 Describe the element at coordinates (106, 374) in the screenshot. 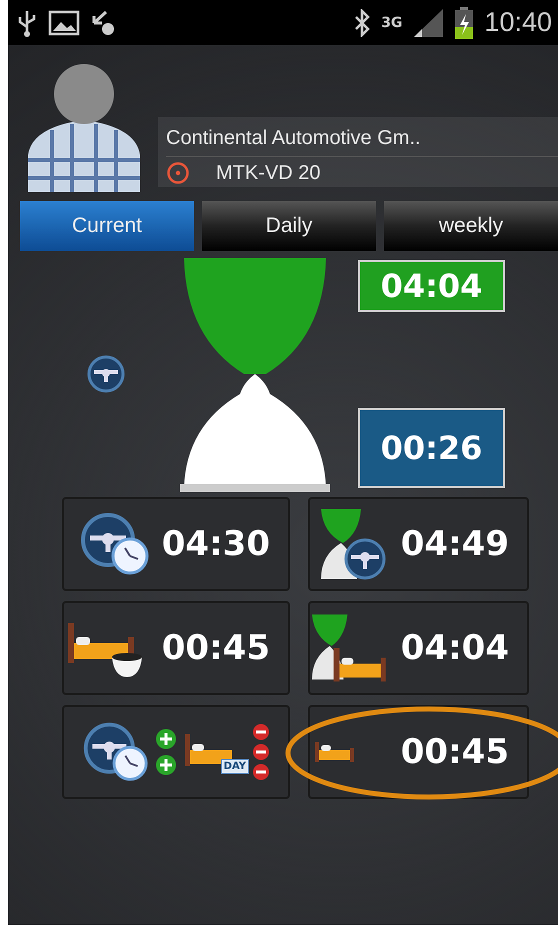

I see `steering-wheel-icon` at that location.